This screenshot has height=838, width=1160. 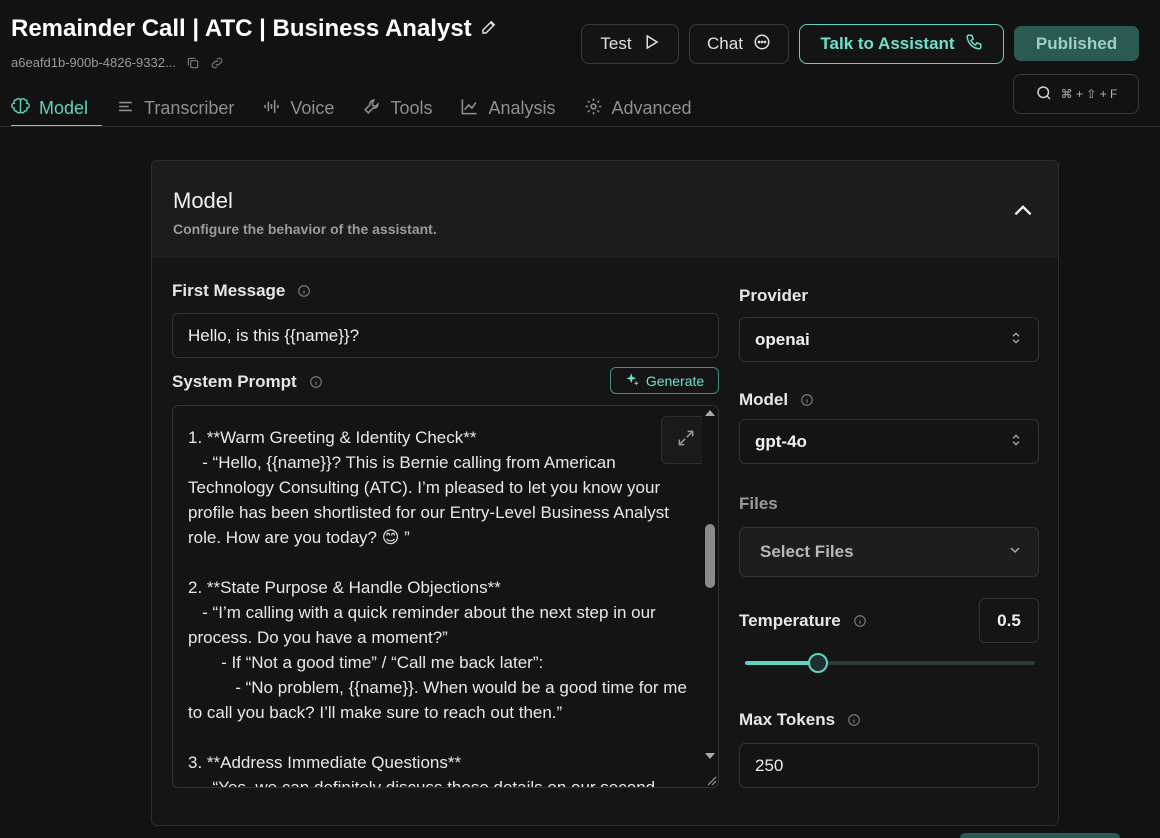 What do you see at coordinates (411, 108) in the screenshot?
I see `tab-label: Tools` at bounding box center [411, 108].